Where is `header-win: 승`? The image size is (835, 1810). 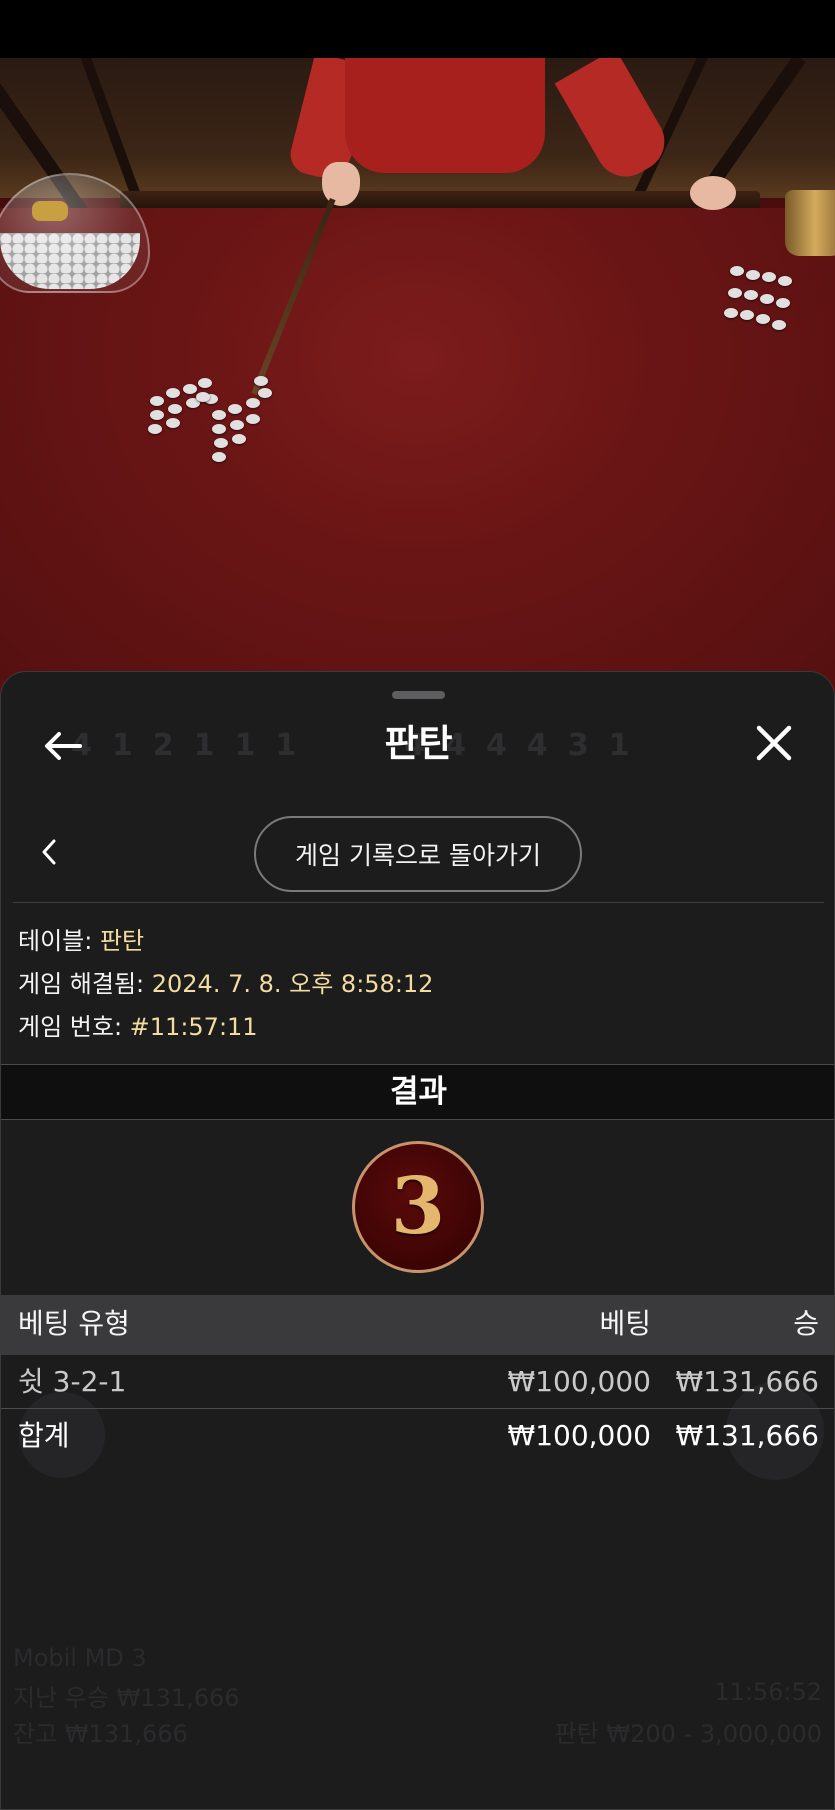 header-win: 승 is located at coordinates (806, 1323).